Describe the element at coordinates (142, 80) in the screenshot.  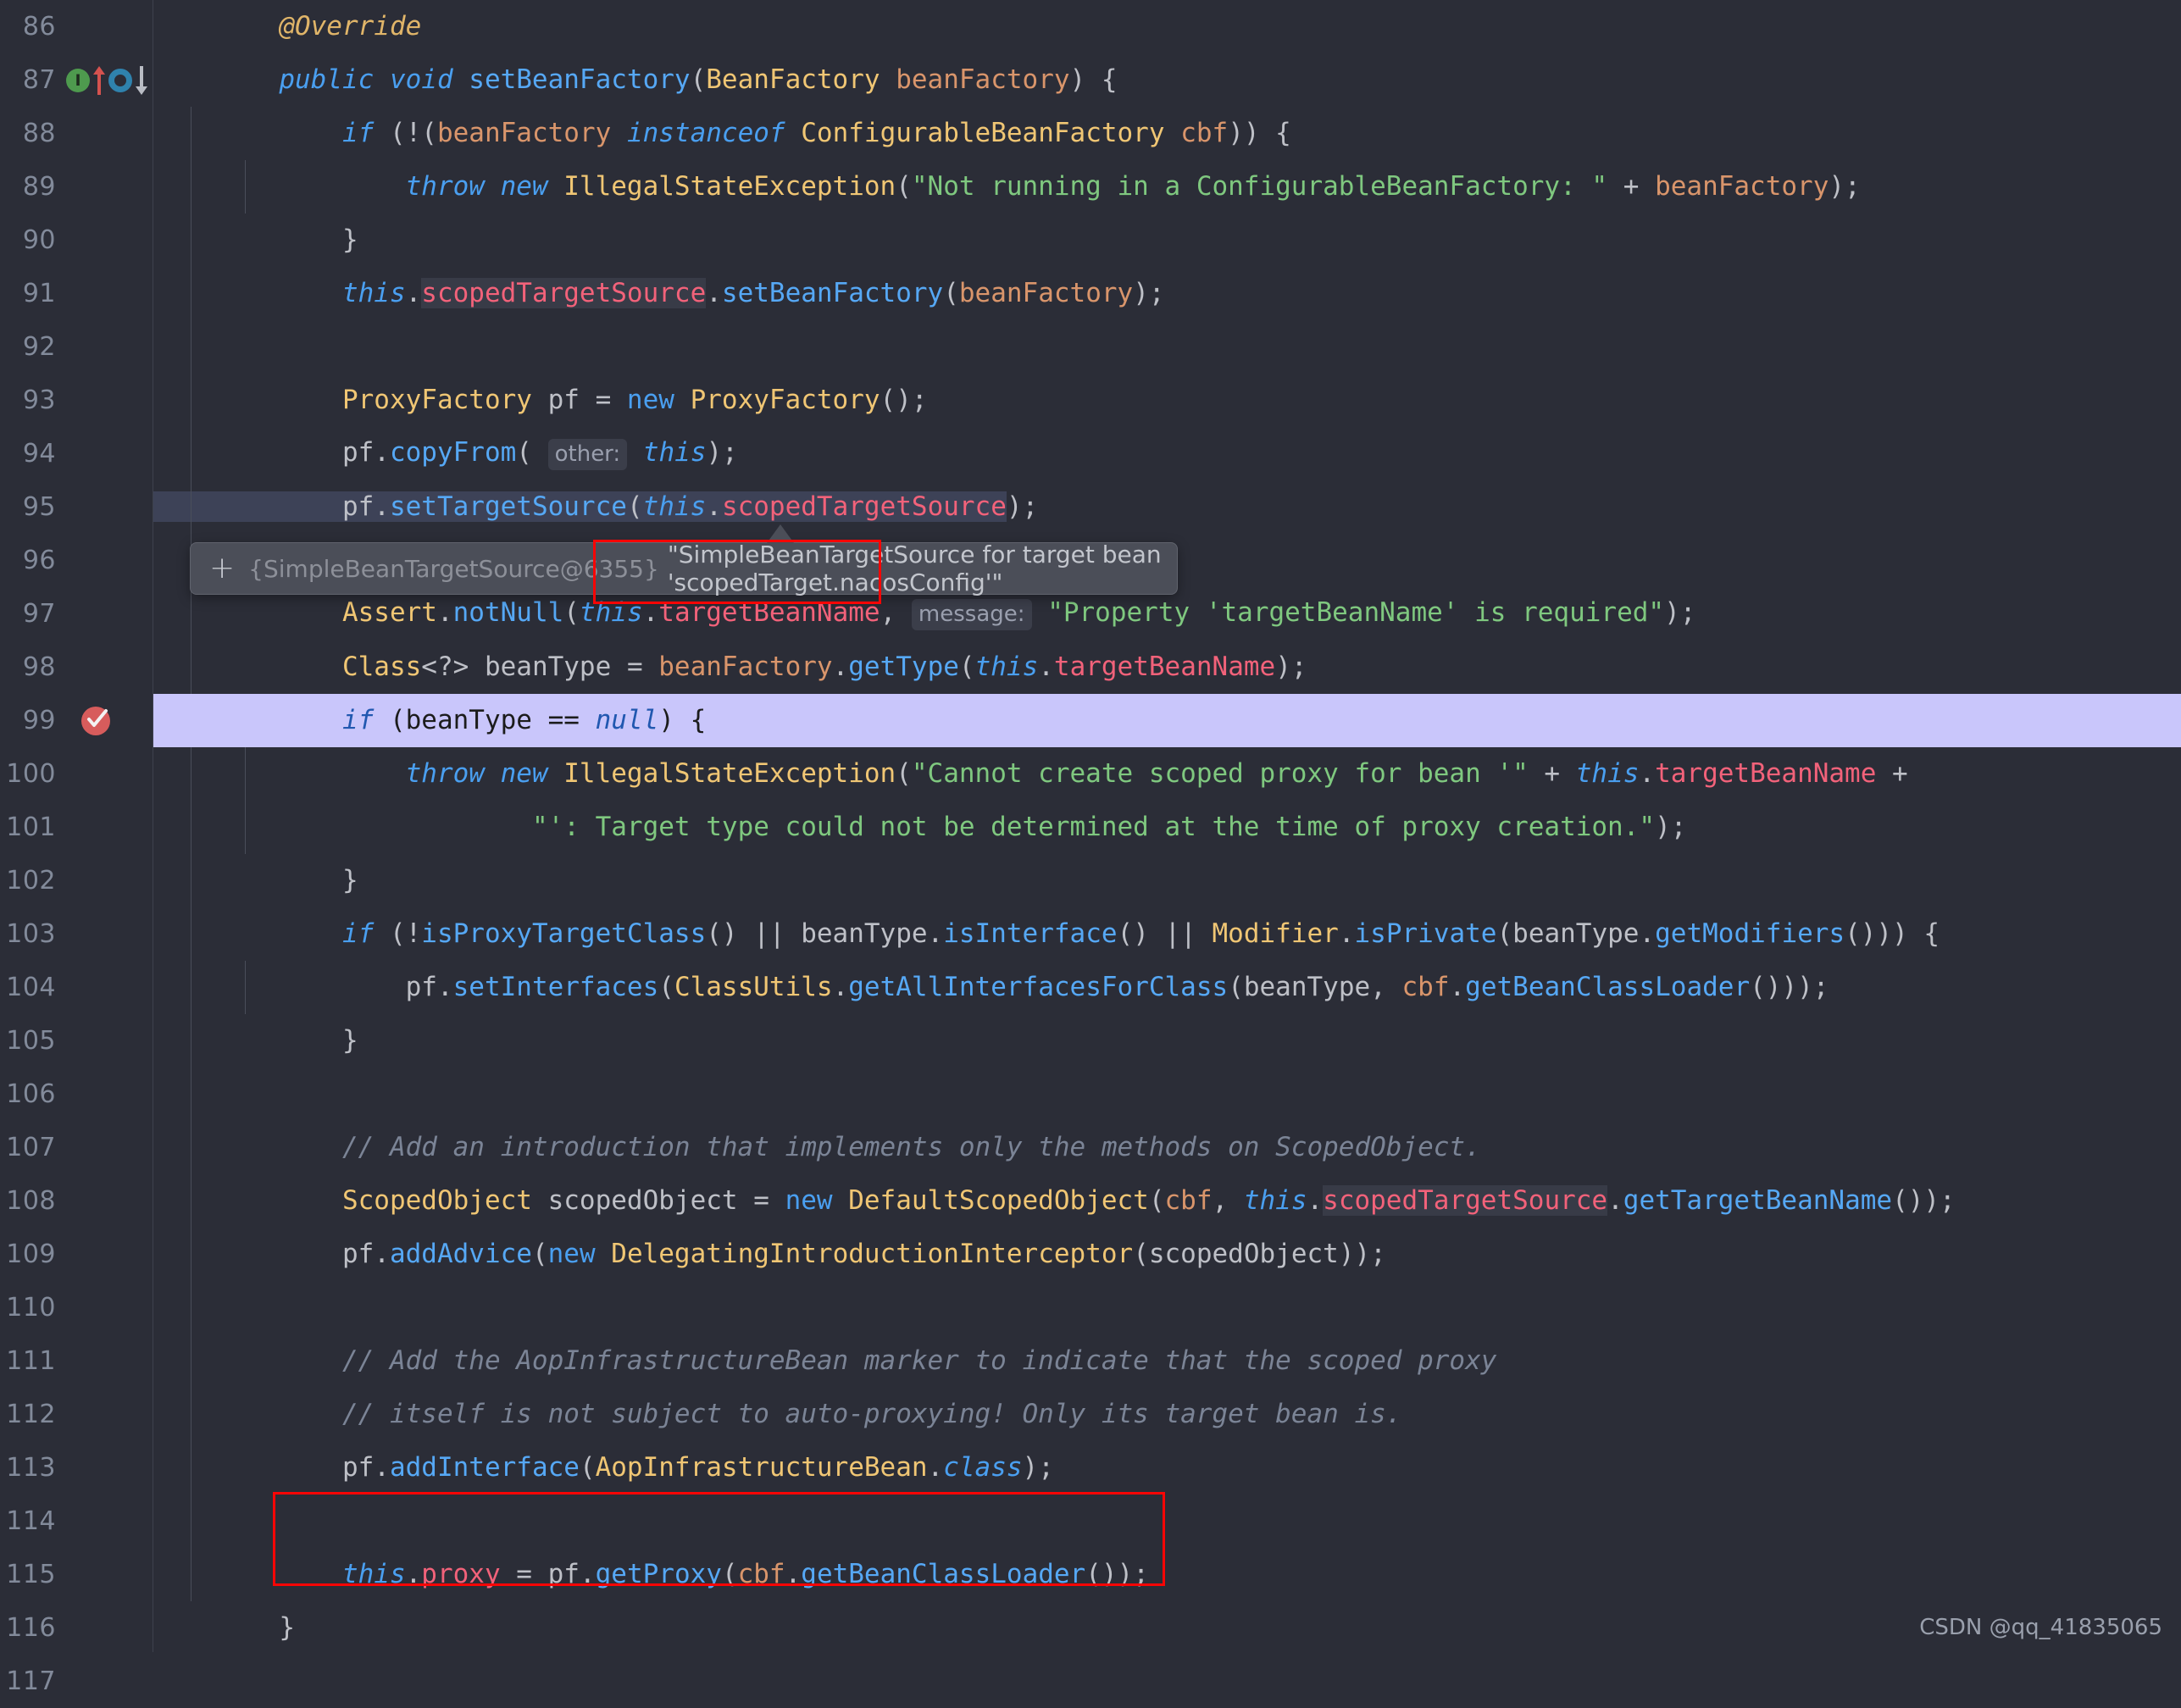
I see `down-arrow-icon` at that location.